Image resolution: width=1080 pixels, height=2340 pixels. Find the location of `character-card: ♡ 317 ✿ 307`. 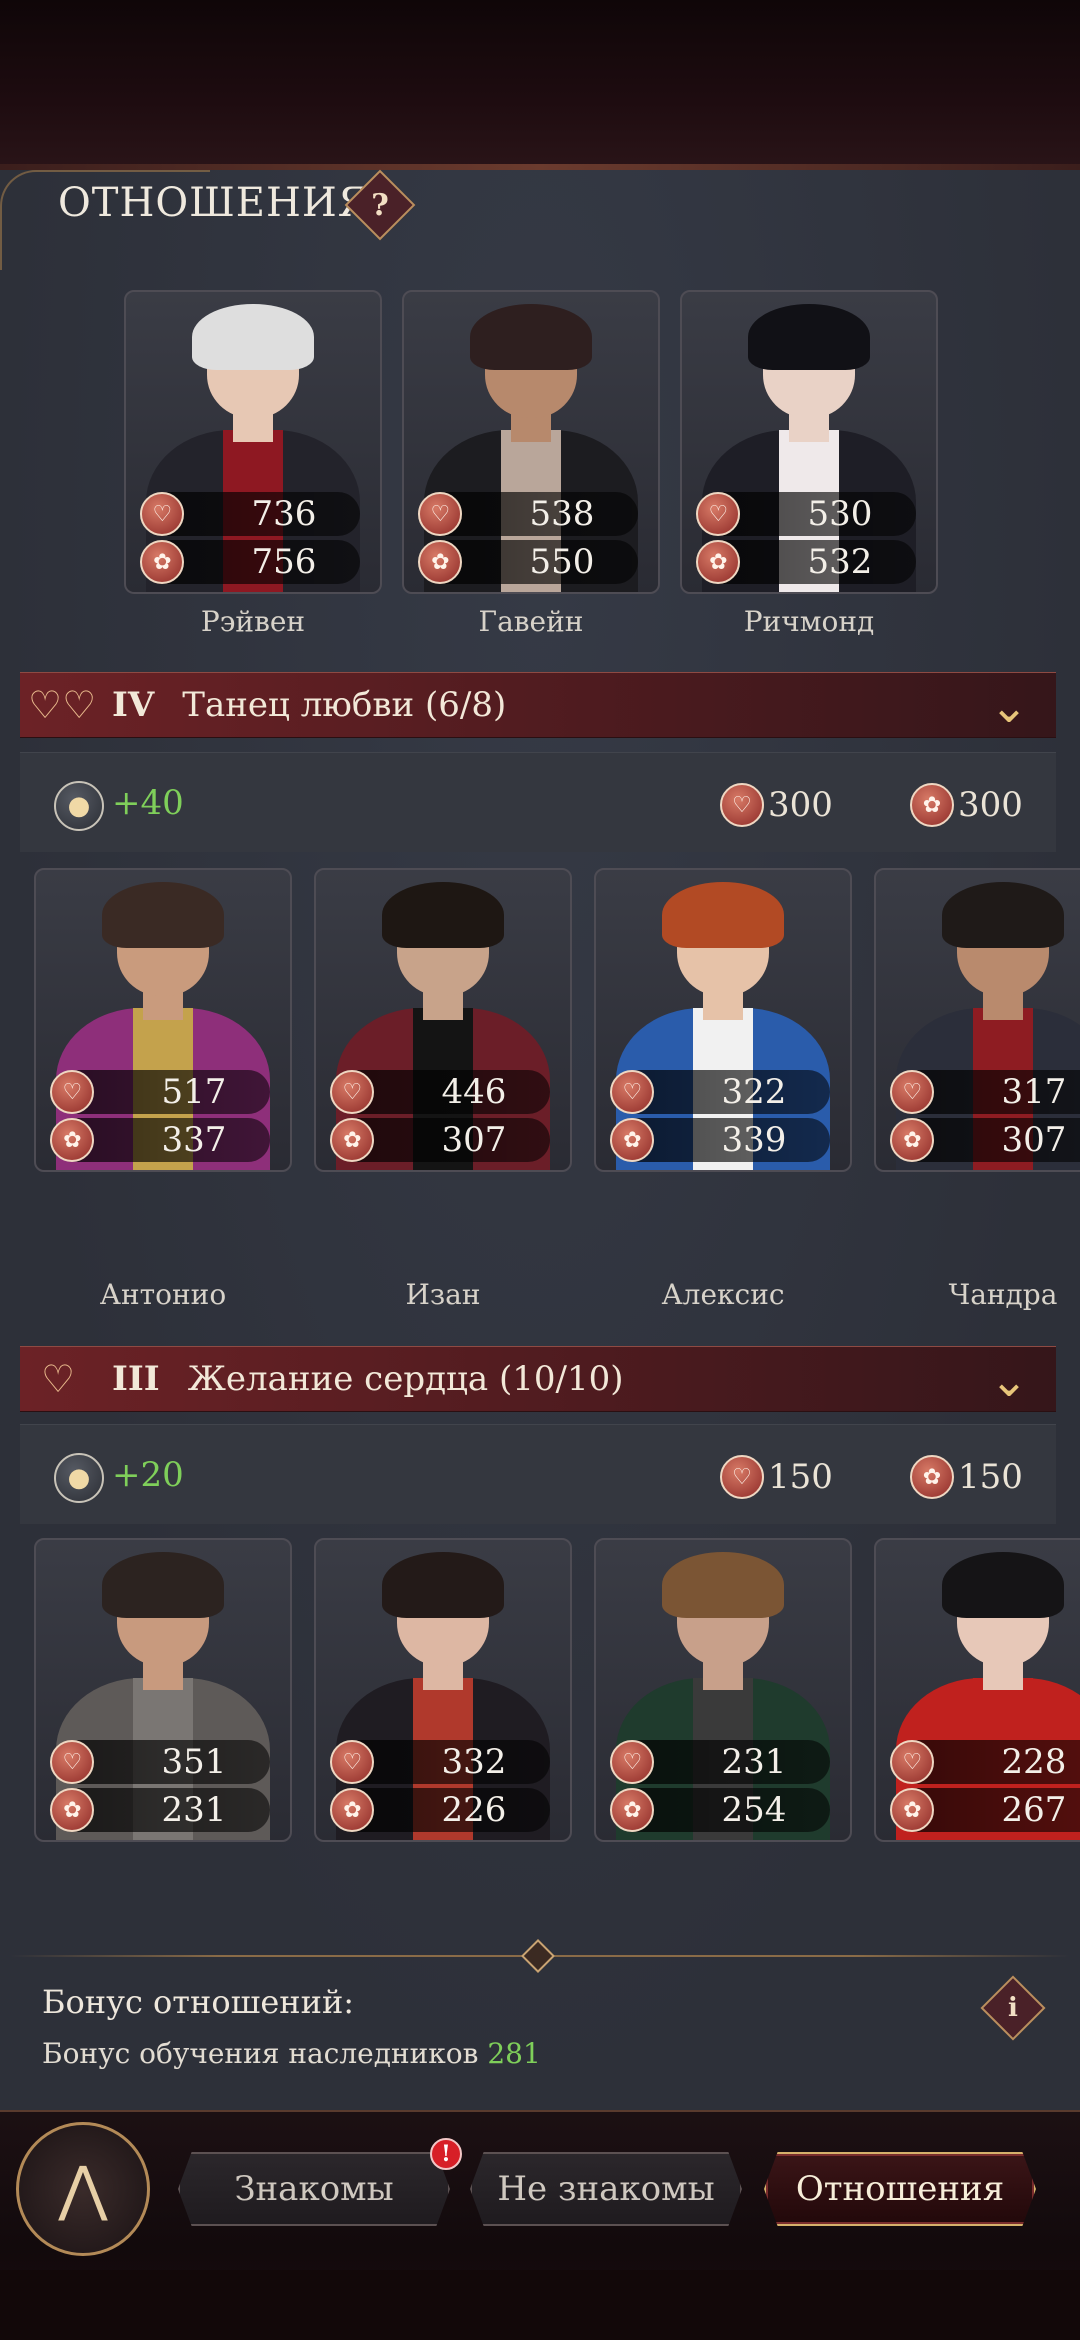

character-card: ♡ 317 ✿ 307 is located at coordinates (977, 1020).